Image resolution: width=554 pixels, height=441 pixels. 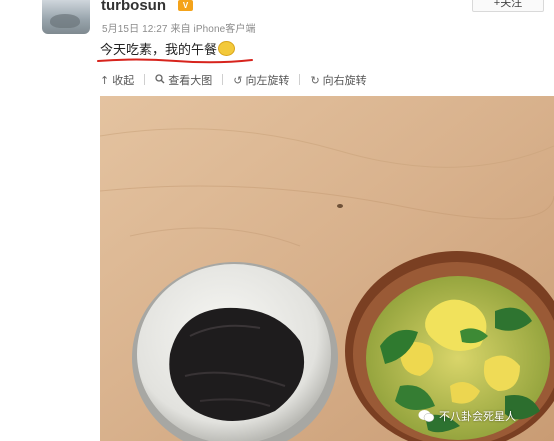 I want to click on rotate-right-label: 向右旋转, so click(x=344, y=80).